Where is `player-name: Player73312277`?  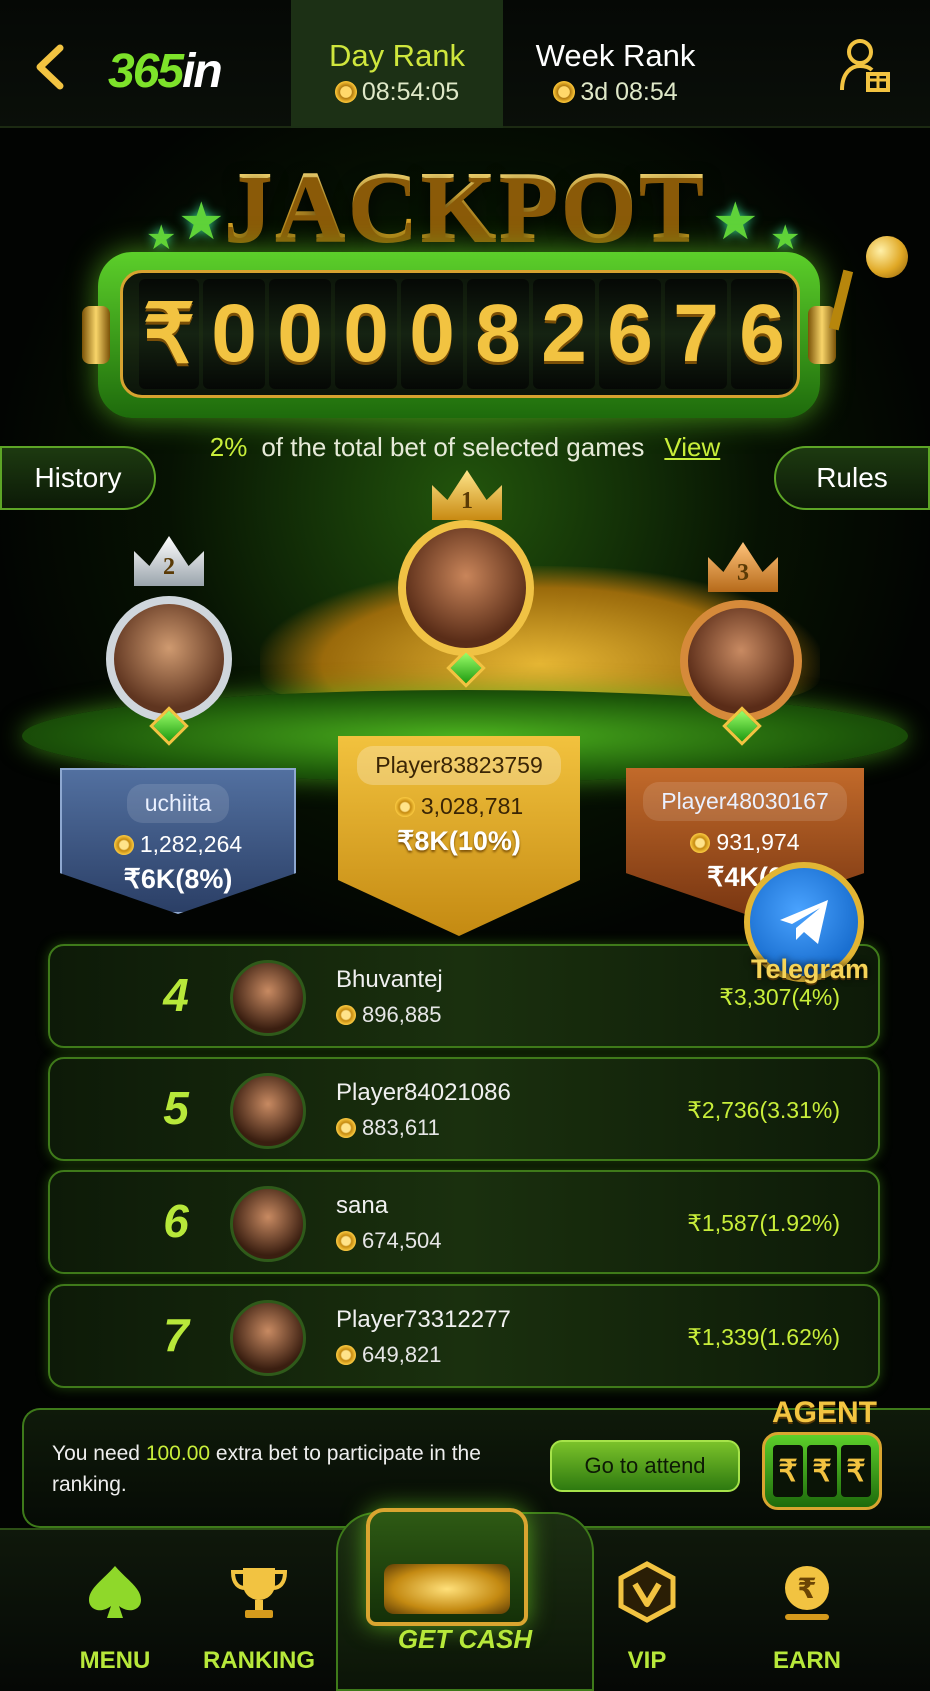 player-name: Player73312277 is located at coordinates (423, 1319).